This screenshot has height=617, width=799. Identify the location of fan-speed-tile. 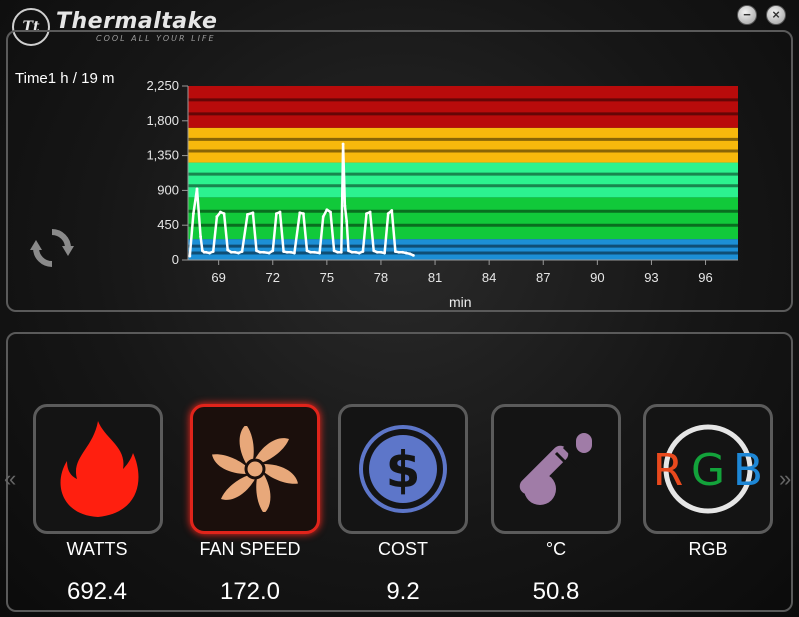
(255, 469).